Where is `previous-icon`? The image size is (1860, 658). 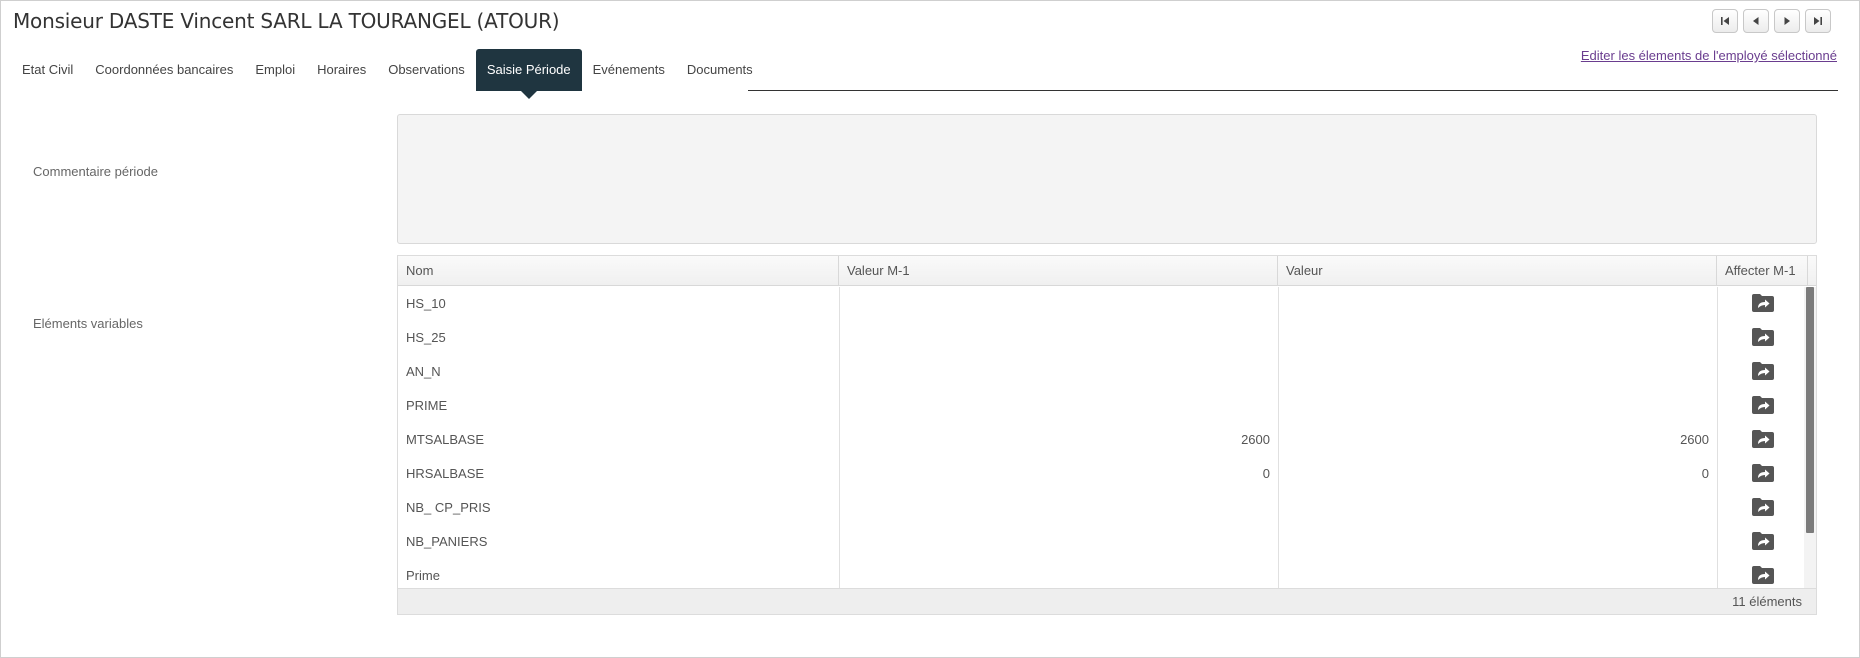
previous-icon is located at coordinates (1756, 21).